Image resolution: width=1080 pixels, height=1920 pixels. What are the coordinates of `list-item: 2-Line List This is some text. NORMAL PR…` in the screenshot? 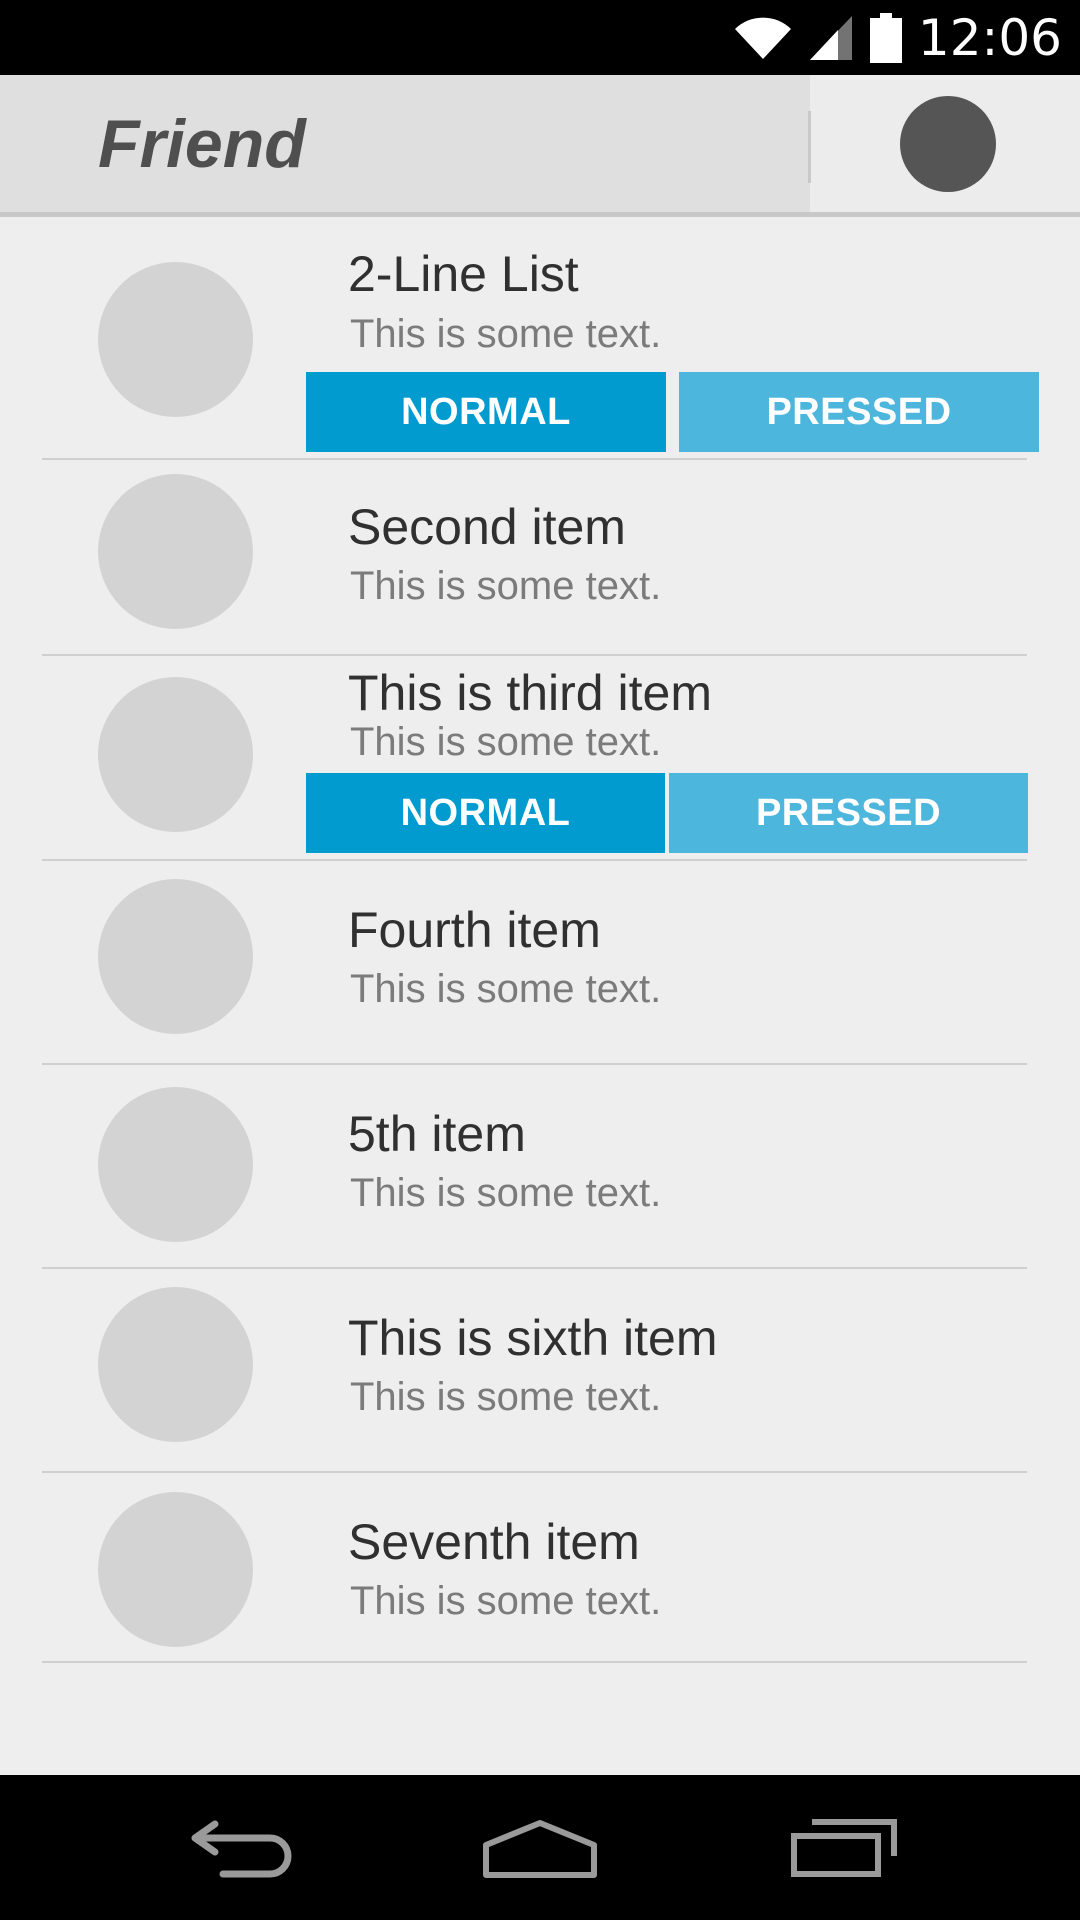 It's located at (540, 338).